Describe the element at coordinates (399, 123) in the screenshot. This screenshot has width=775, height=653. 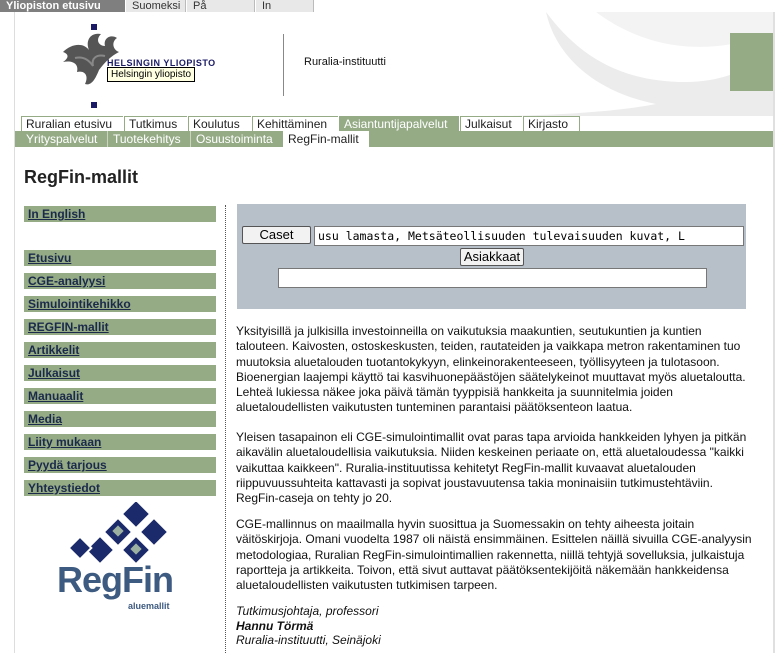
I see `nav-asiantuntijapalvelut: Asiantuntijapalvelut` at that location.